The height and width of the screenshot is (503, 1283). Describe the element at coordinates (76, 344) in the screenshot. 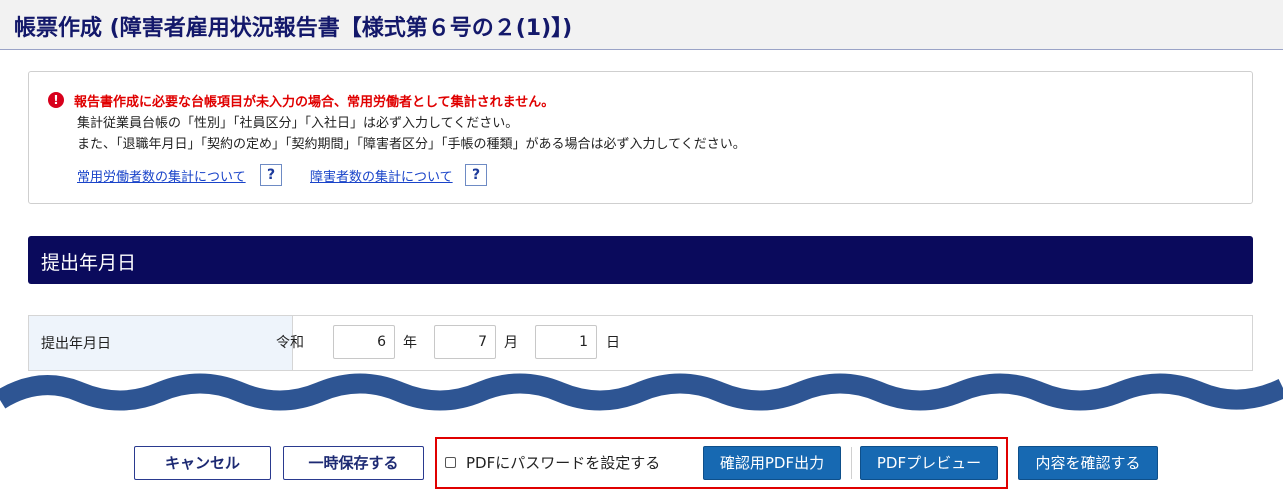

I see `submission-date-label: 提出年月日` at that location.